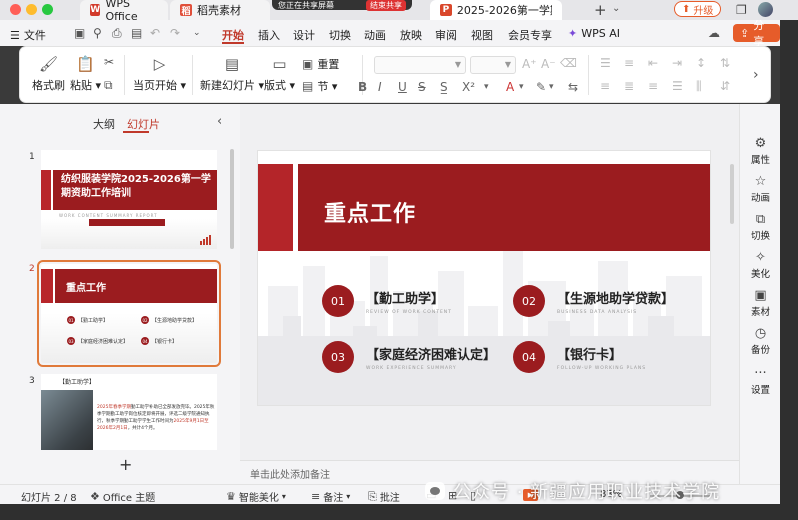 The image size is (798, 520). I want to click on line-spacing-icon: ↕, so click(701, 63).